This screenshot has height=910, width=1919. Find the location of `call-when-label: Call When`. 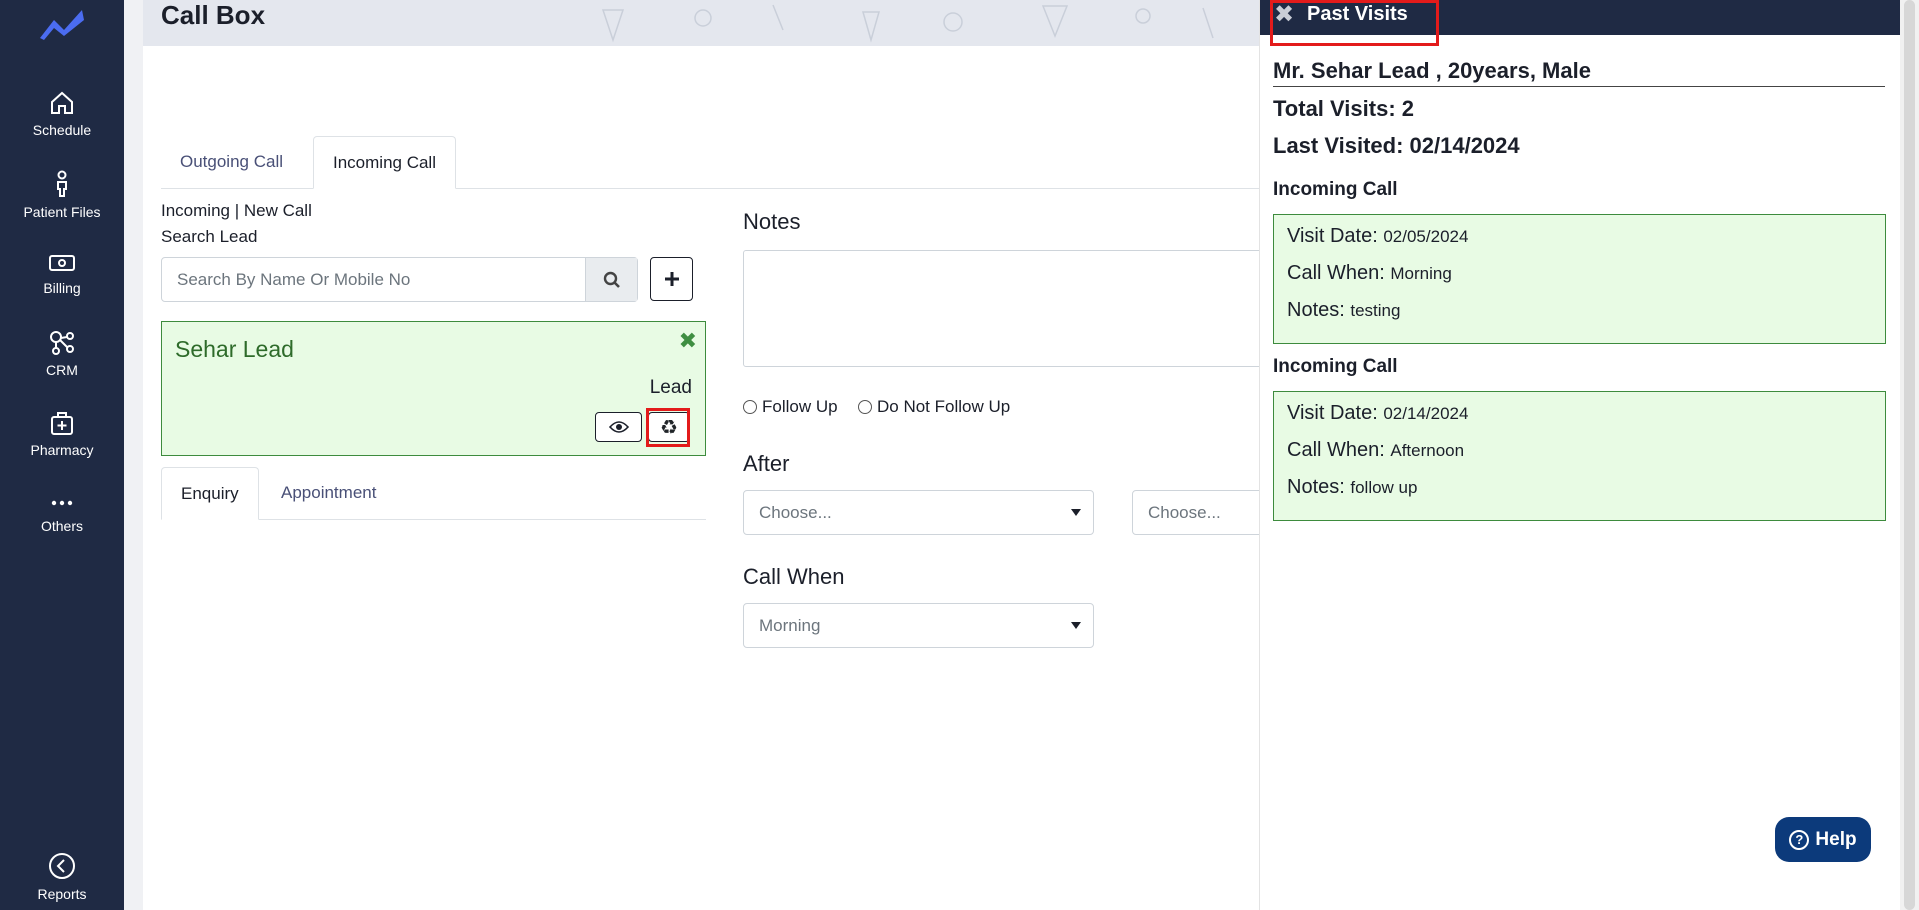

call-when-label: Call When is located at coordinates (794, 576).